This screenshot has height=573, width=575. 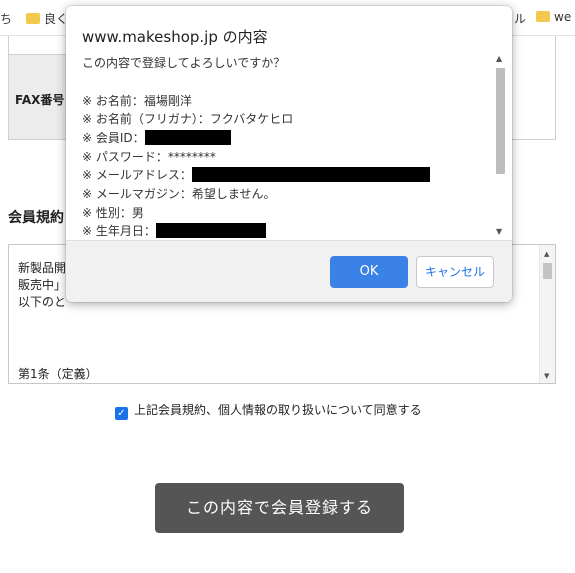 I want to click on fax-label: FAX番号, so click(x=40, y=100).